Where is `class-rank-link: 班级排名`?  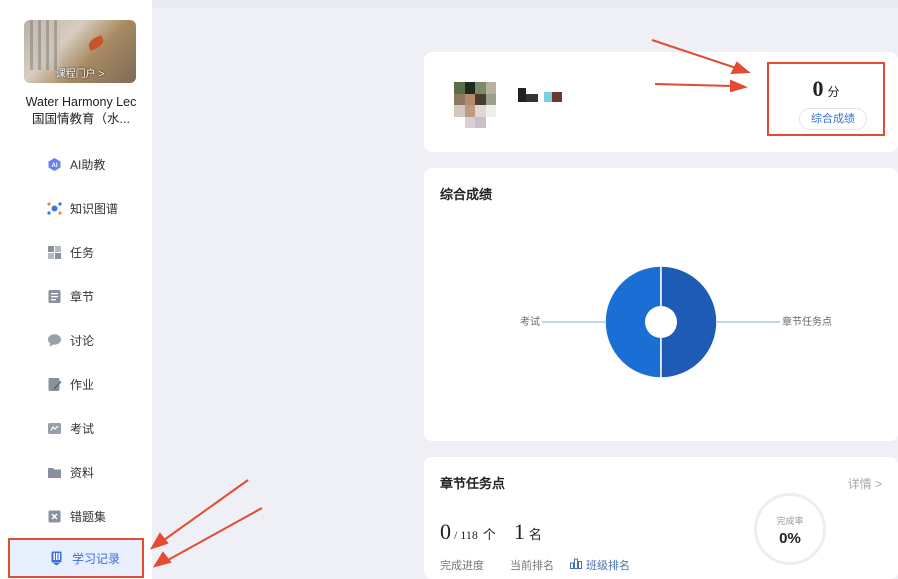
class-rank-link: 班级排名 is located at coordinates (600, 565).